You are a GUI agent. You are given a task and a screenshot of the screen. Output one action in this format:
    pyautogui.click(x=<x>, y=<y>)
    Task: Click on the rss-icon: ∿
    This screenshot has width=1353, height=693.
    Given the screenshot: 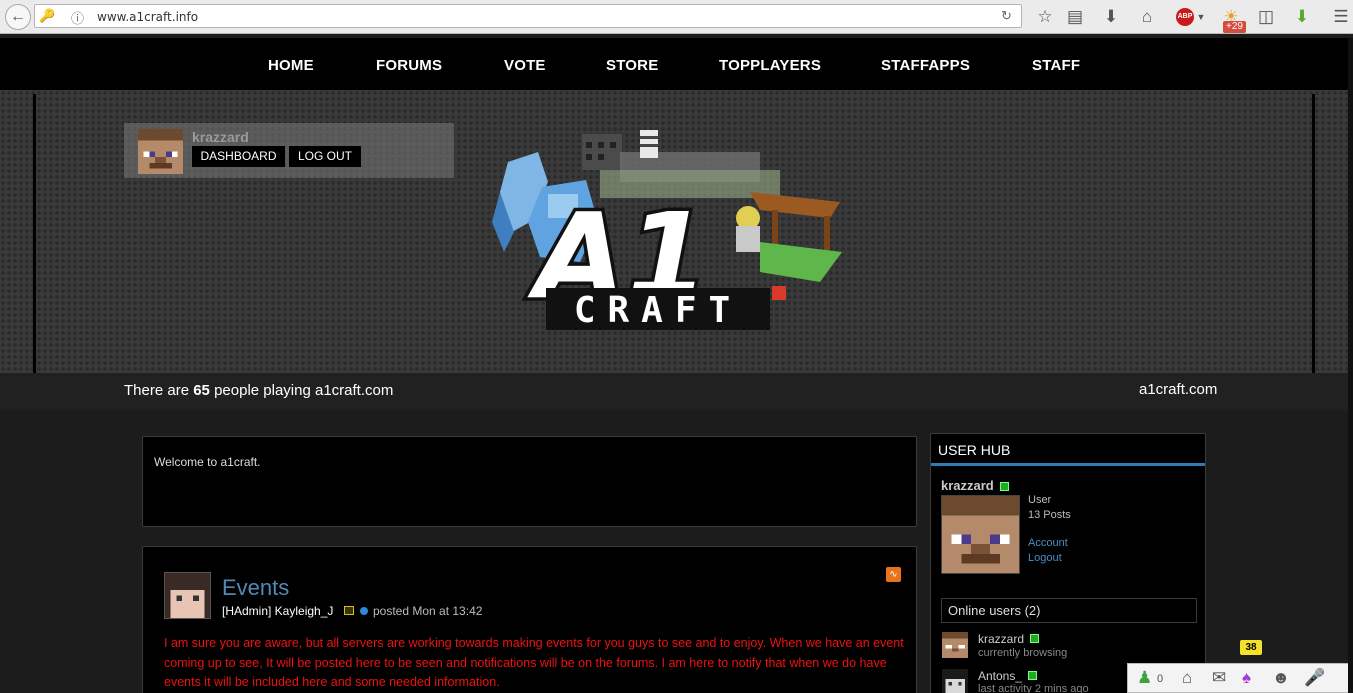 What is the action you would take?
    pyautogui.click(x=893, y=574)
    